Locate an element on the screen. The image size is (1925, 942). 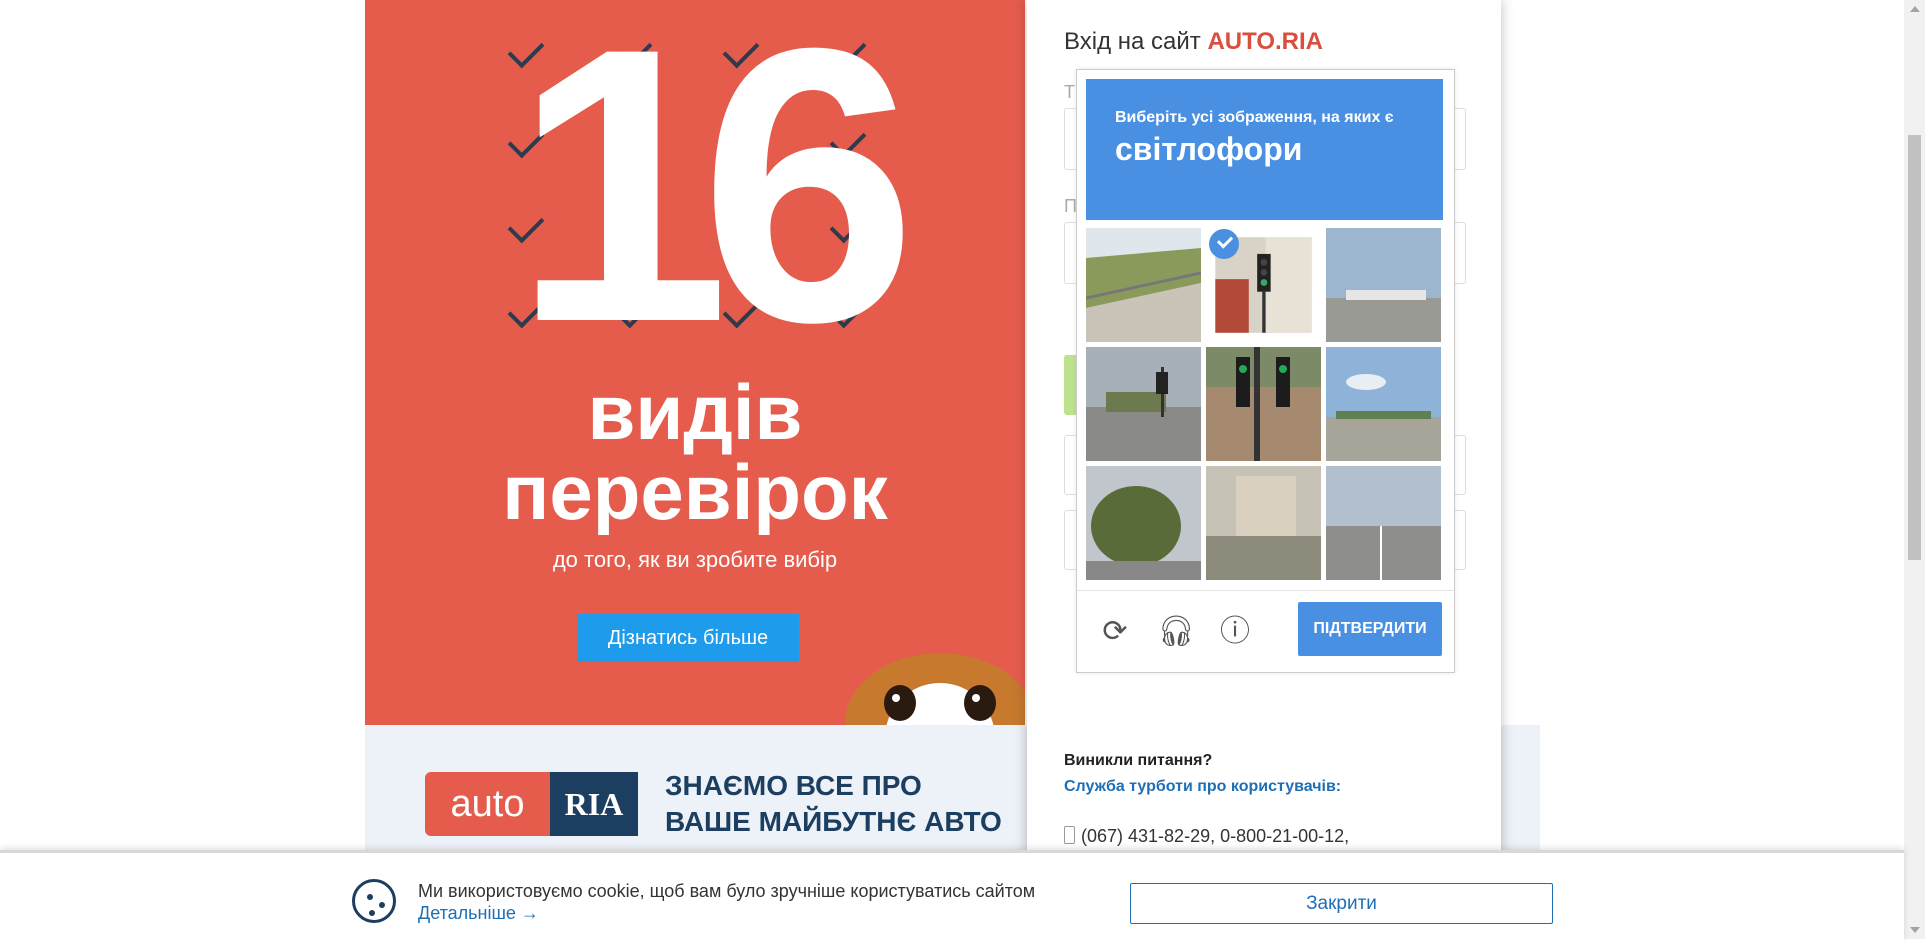
support-phones: (067) 431-82-29, 0-800-21-00-12, is located at coordinates (1206, 836).